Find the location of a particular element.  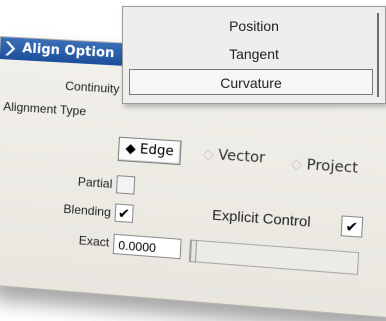

dialog-title: Align Option is located at coordinates (68, 51).